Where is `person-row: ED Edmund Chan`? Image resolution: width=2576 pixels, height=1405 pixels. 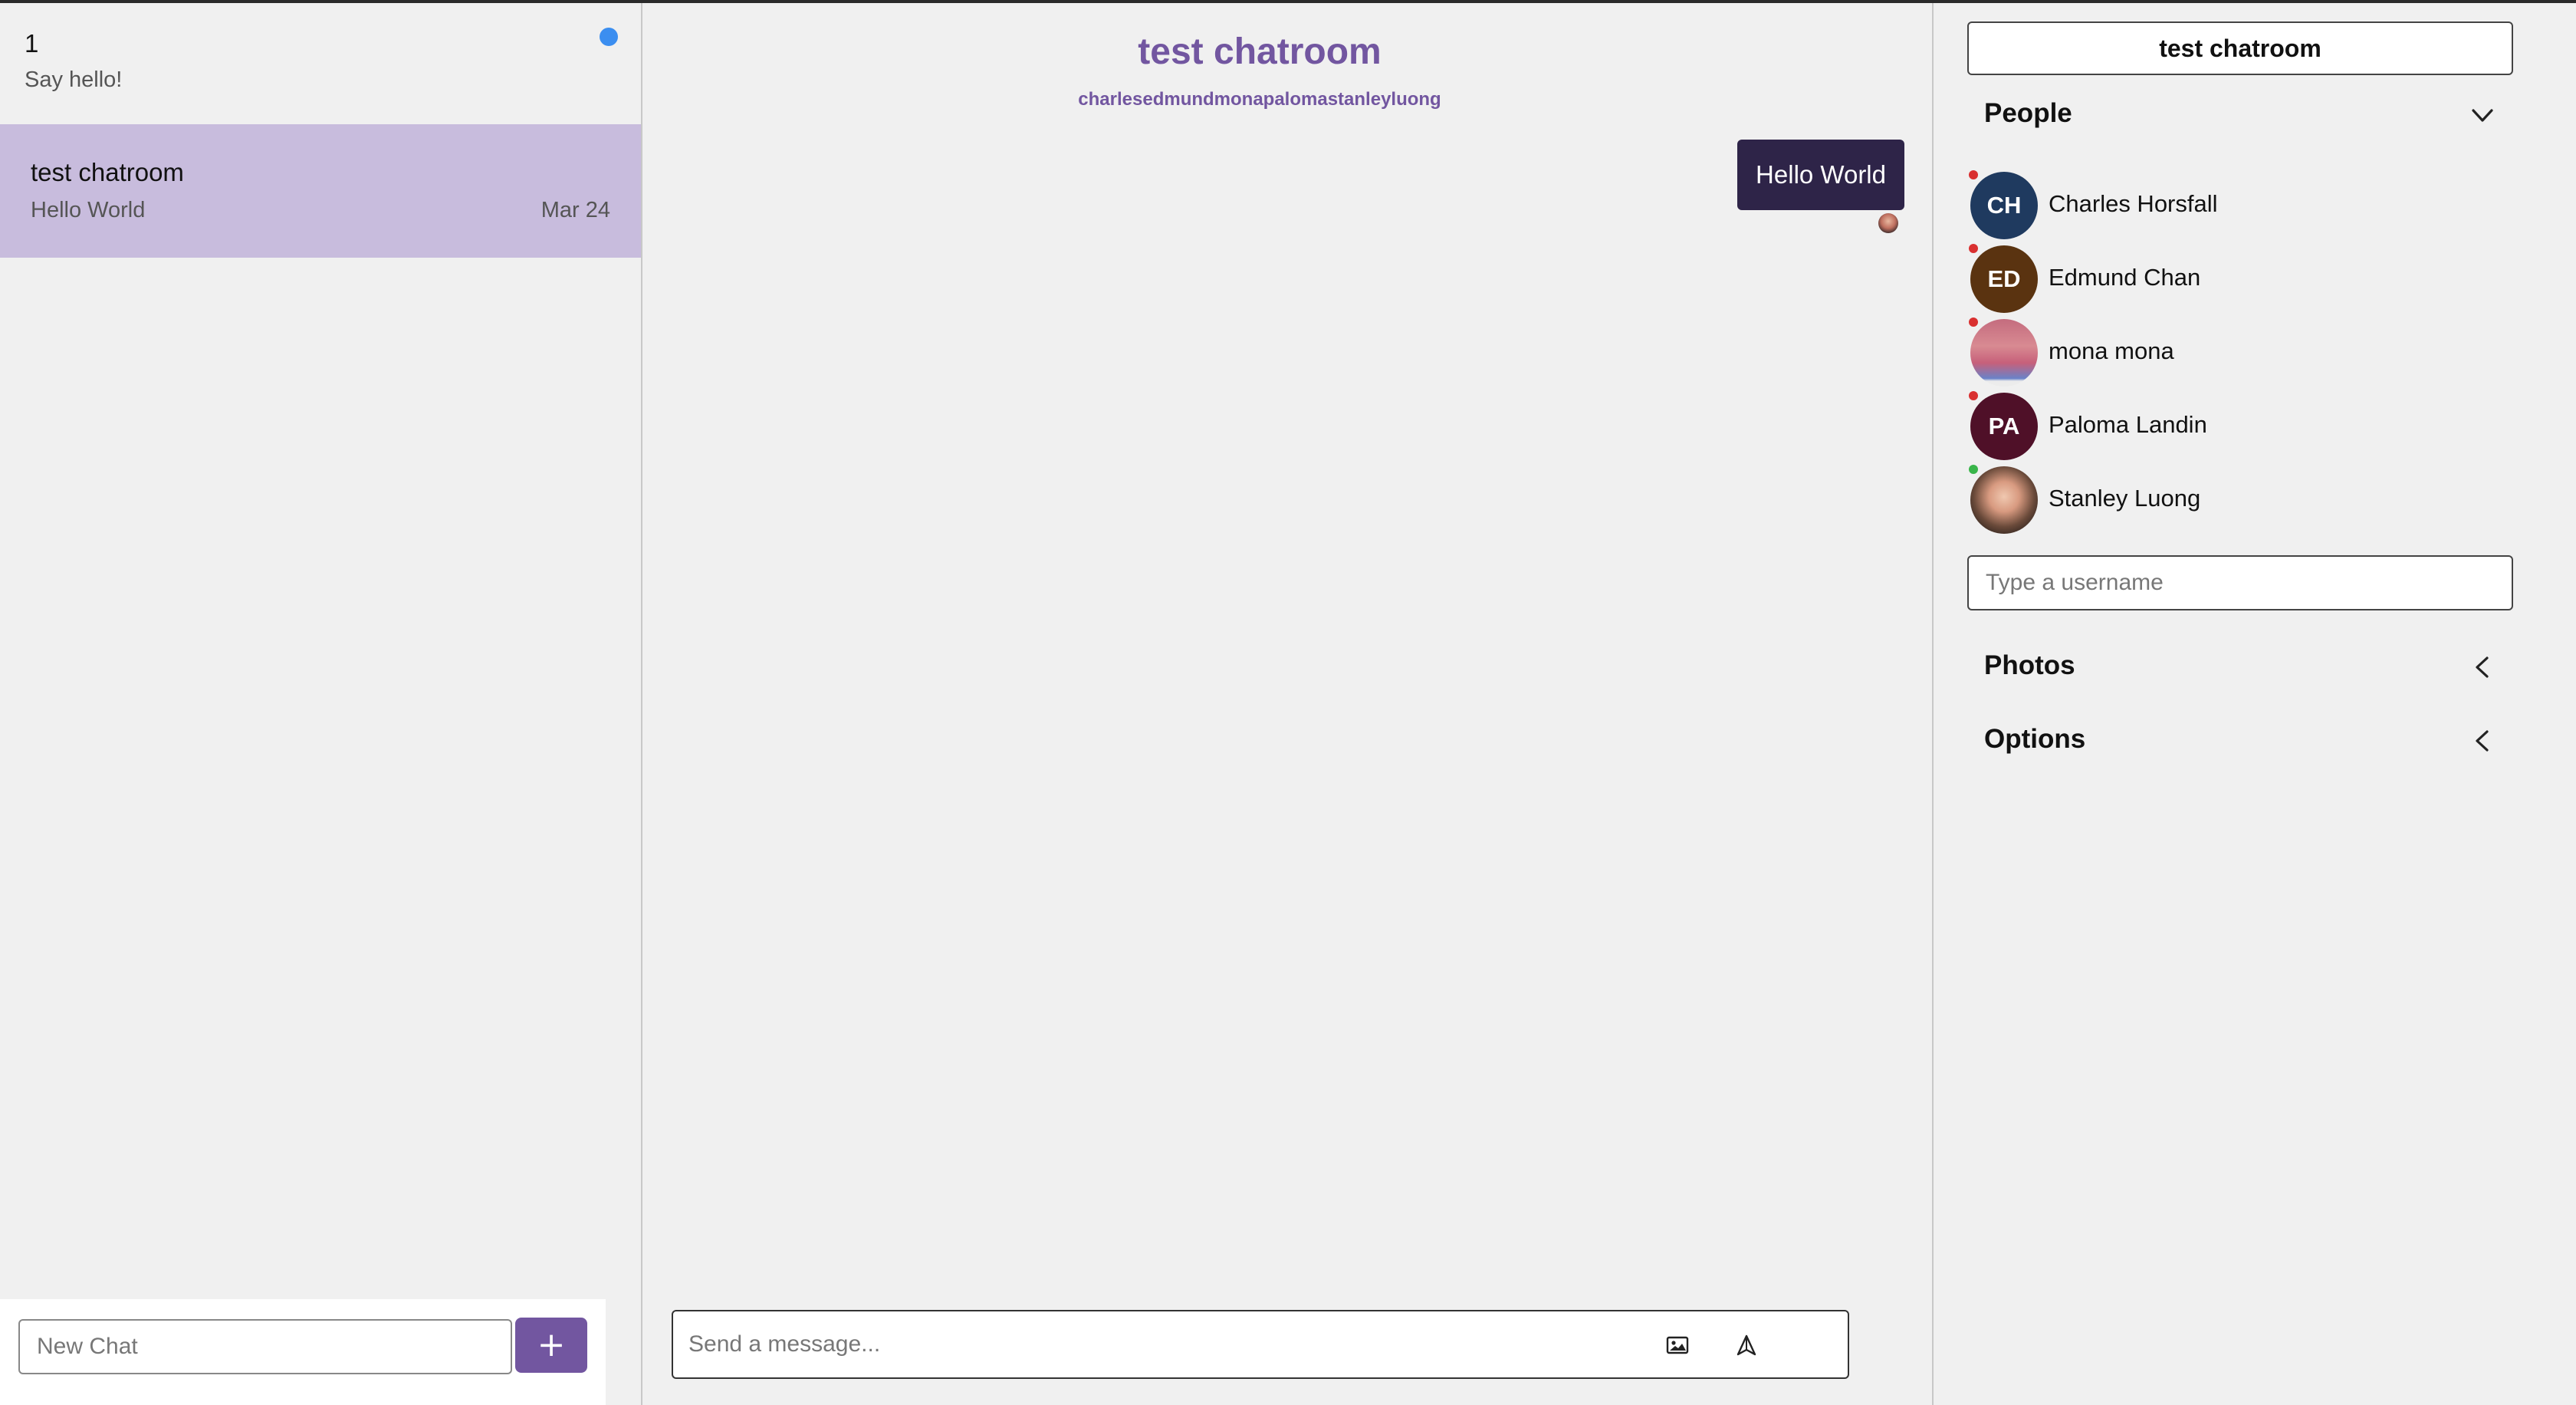
person-row: ED Edmund Chan is located at coordinates (2237, 279).